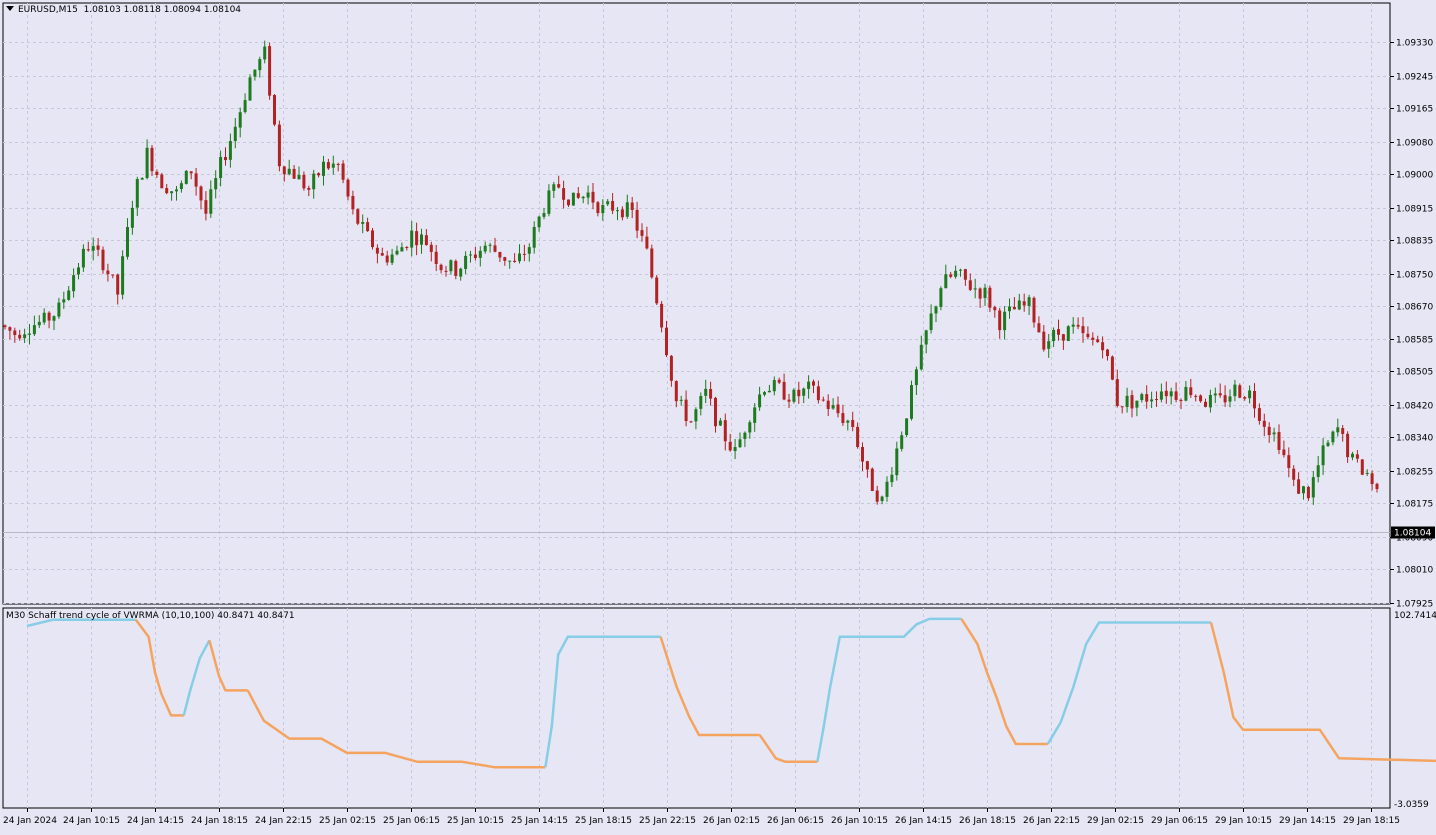 This screenshot has width=1436, height=835. What do you see at coordinates (1414, 571) in the screenshot?
I see `price-tick-label: 1.08010` at bounding box center [1414, 571].